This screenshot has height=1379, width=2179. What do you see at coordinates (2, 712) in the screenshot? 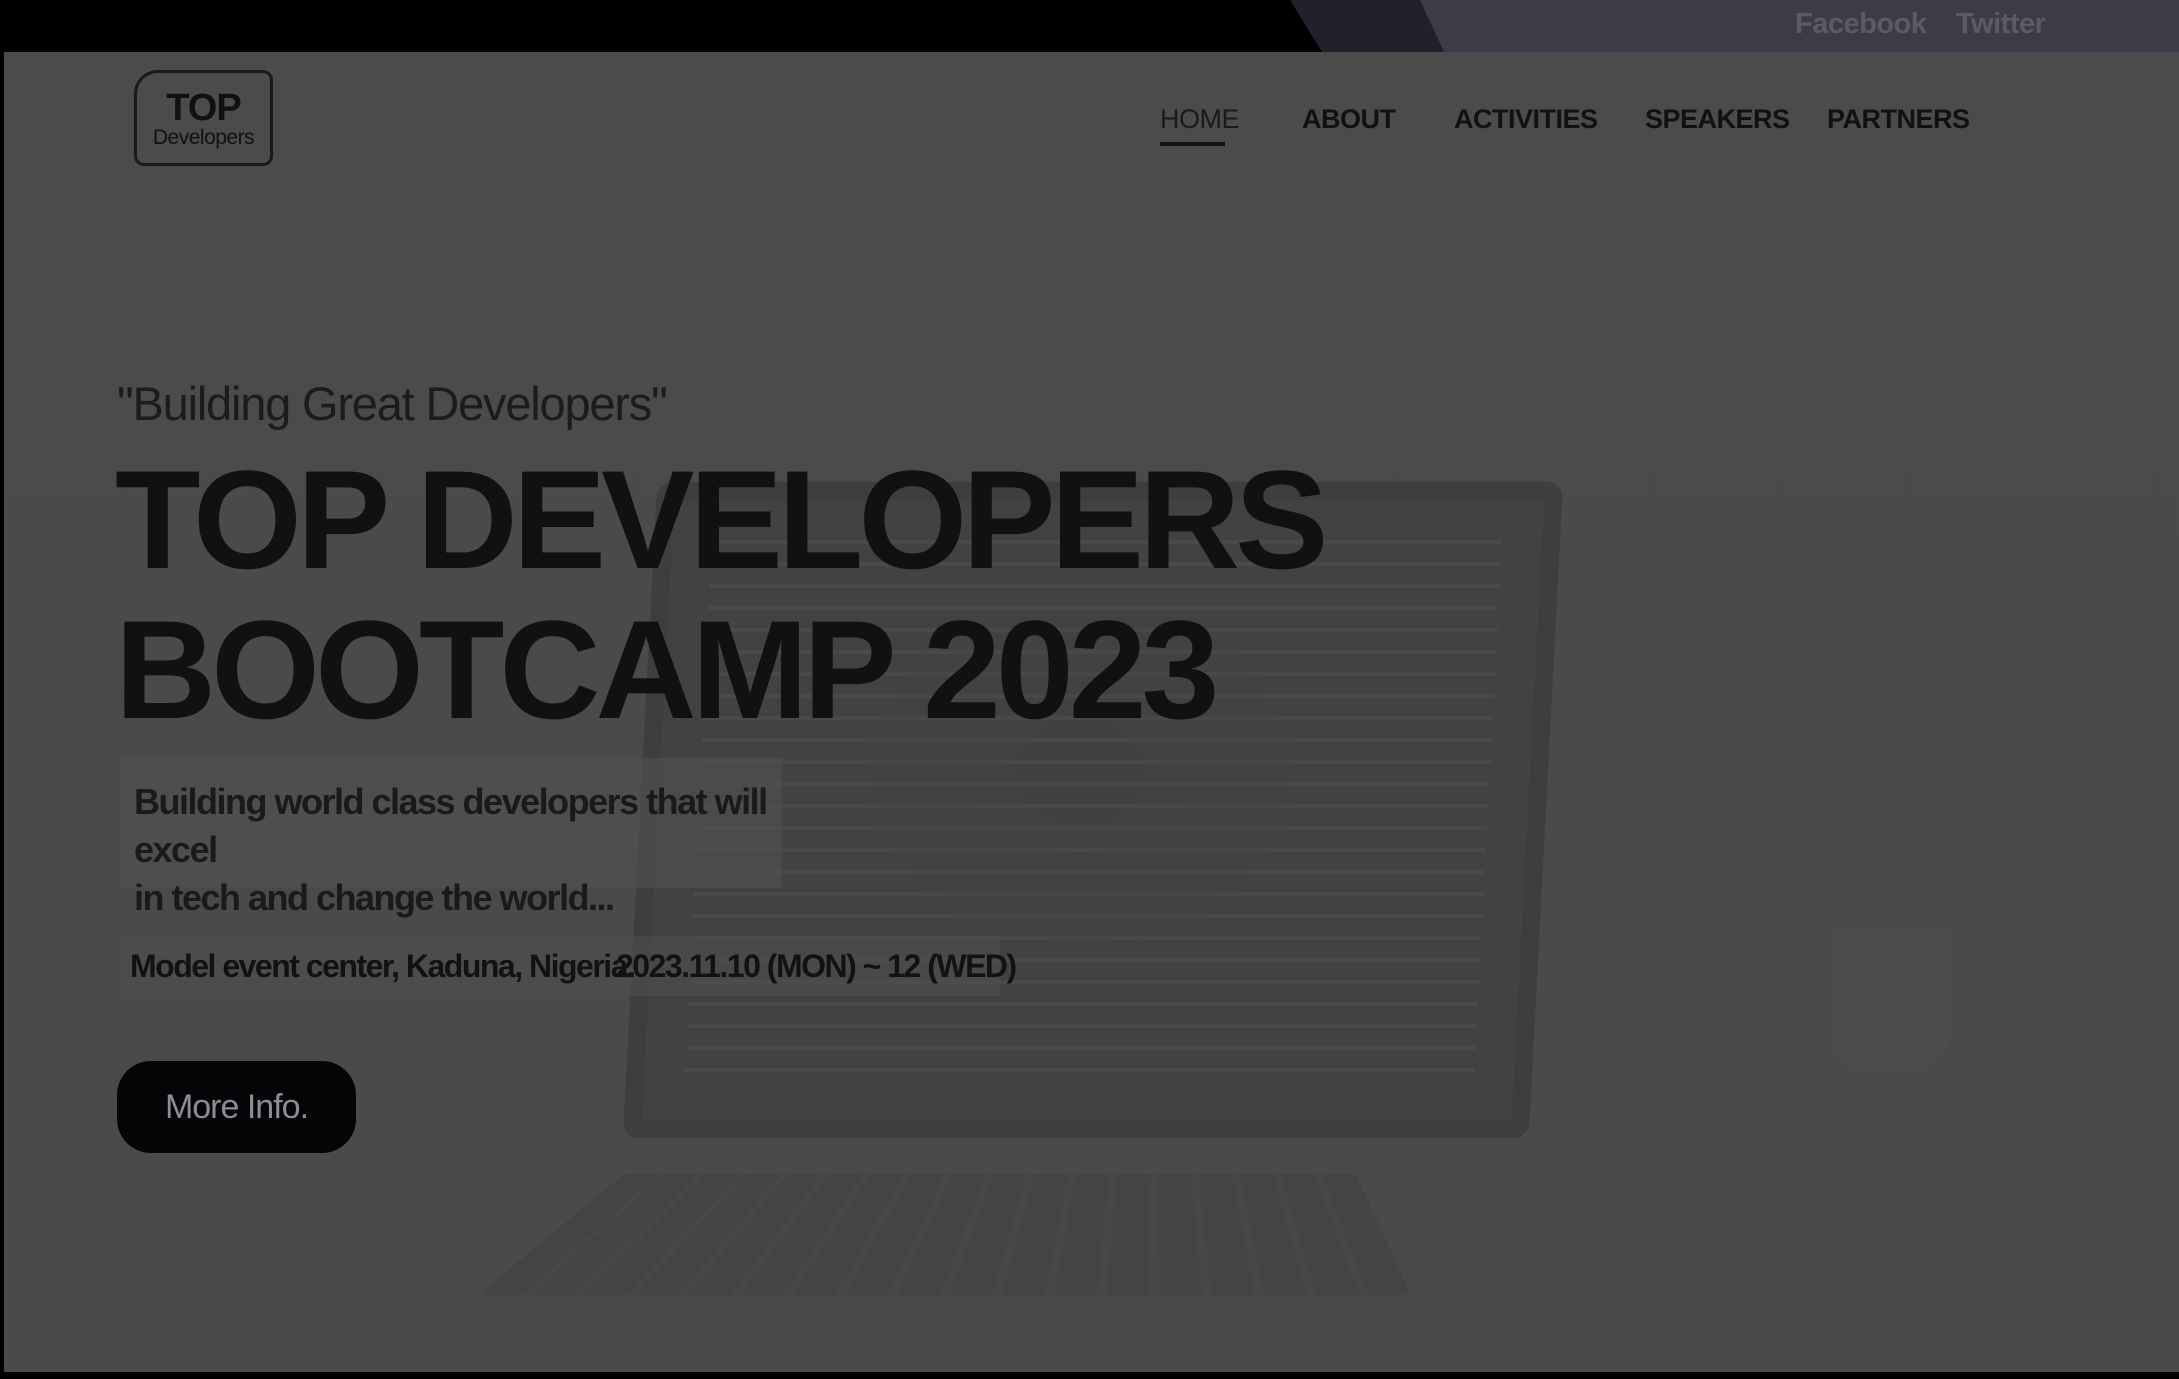
I see `left-edge-border` at bounding box center [2, 712].